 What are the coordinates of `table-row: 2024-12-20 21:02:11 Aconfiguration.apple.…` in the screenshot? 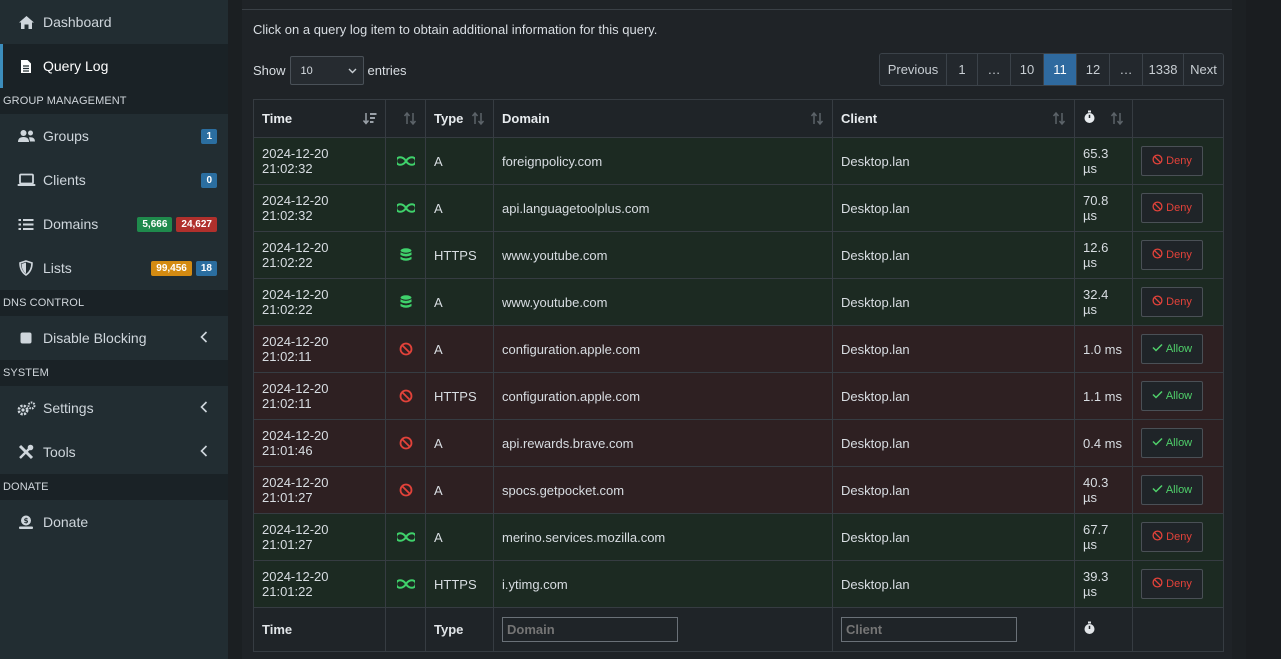 It's located at (738, 349).